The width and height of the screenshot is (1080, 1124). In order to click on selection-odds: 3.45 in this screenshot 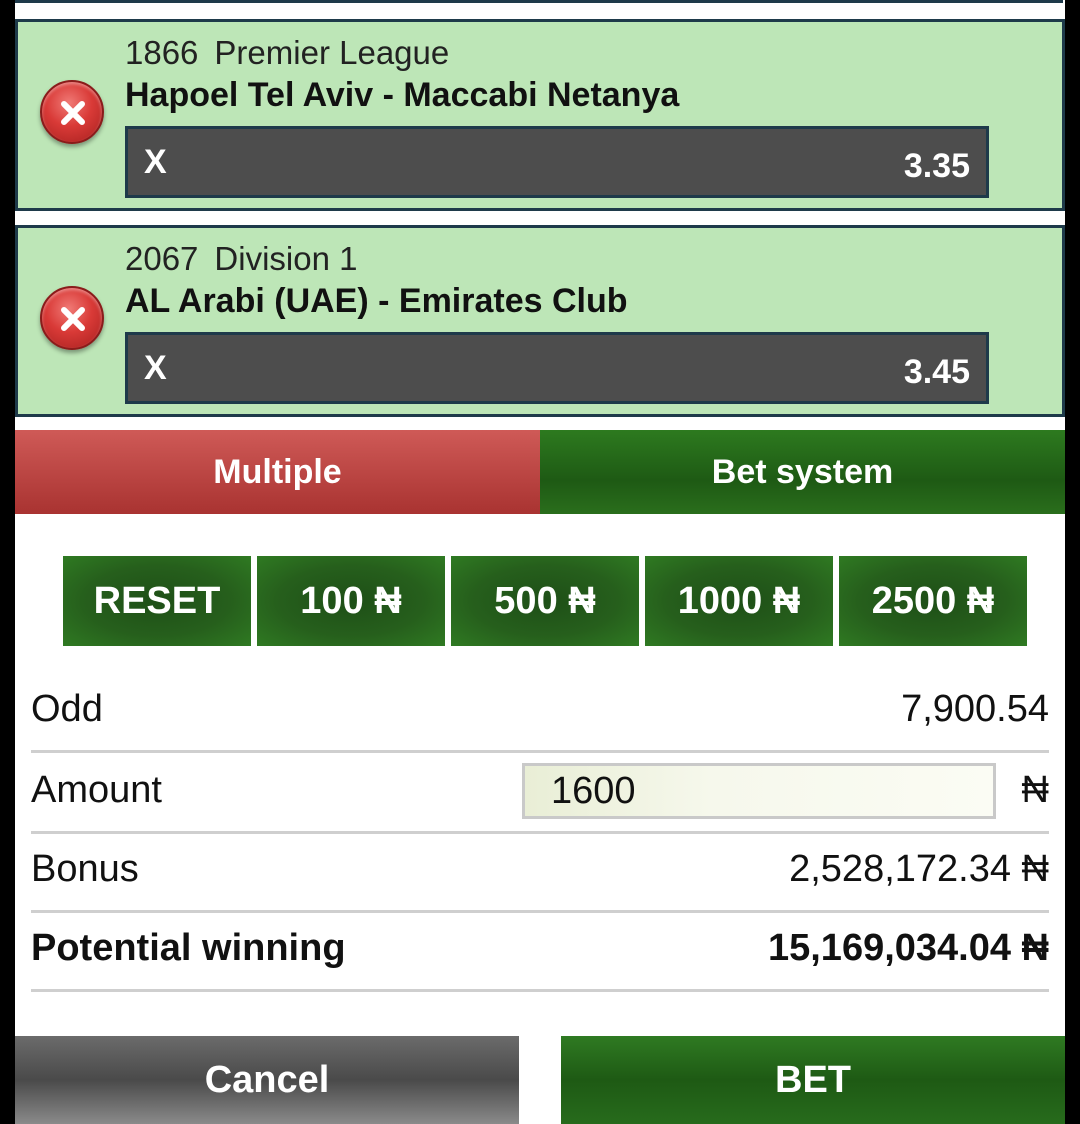, I will do `click(936, 372)`.